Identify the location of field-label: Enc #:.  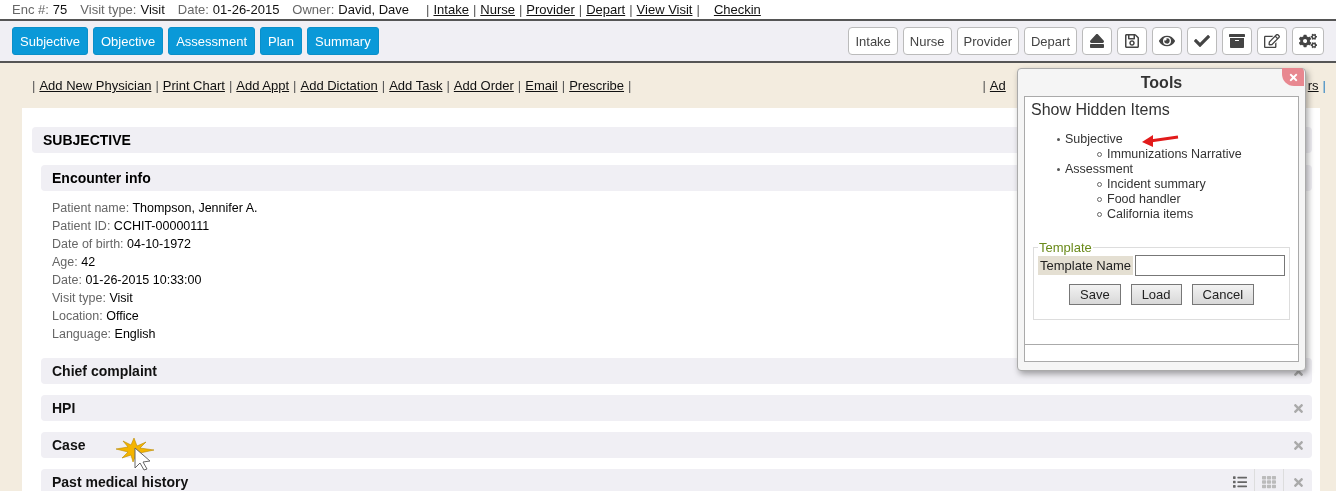
(30, 9).